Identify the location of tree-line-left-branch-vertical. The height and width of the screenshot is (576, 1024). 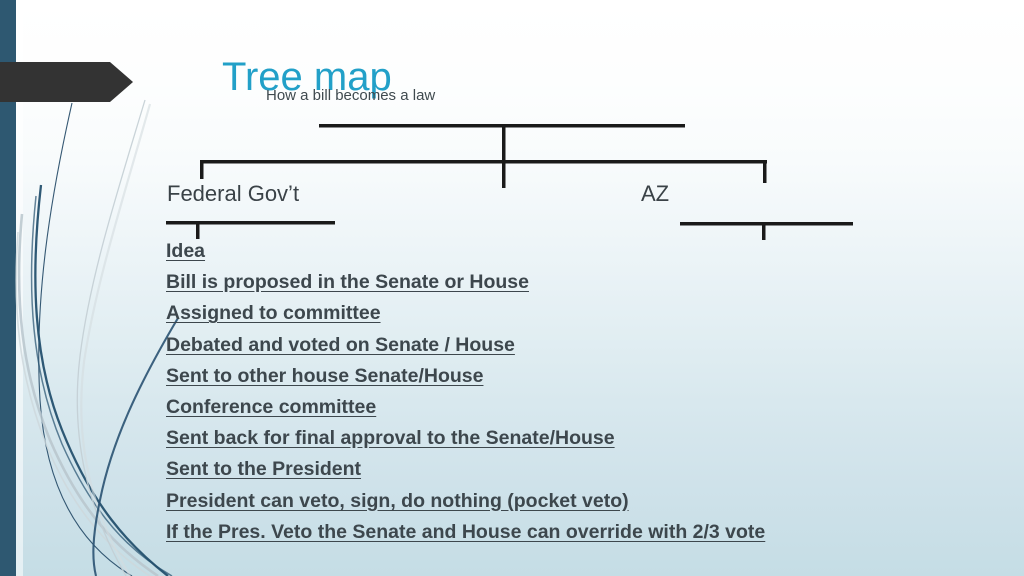
(202, 169).